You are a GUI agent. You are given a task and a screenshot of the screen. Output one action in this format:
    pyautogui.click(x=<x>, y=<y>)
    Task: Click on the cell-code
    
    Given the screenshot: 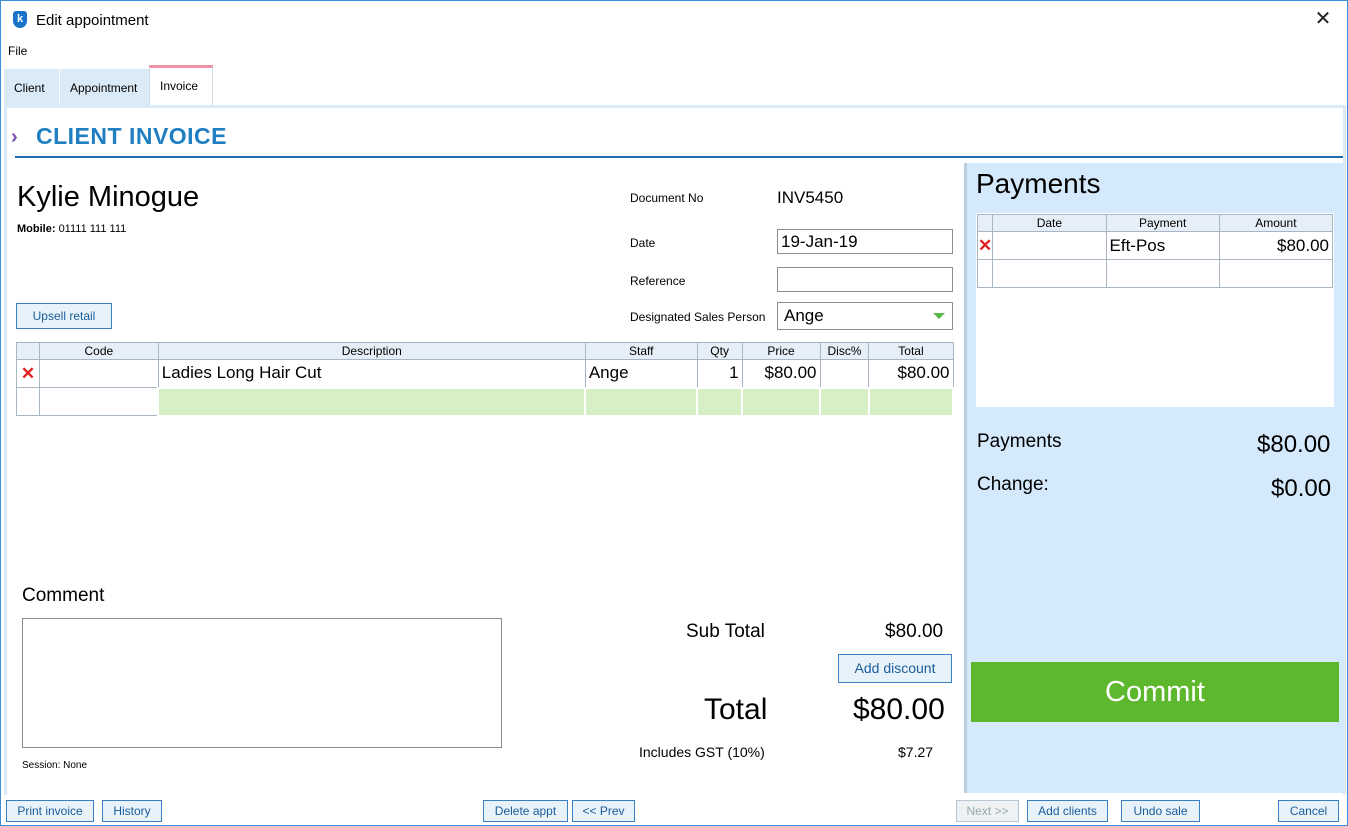 What is the action you would take?
    pyautogui.click(x=98, y=373)
    